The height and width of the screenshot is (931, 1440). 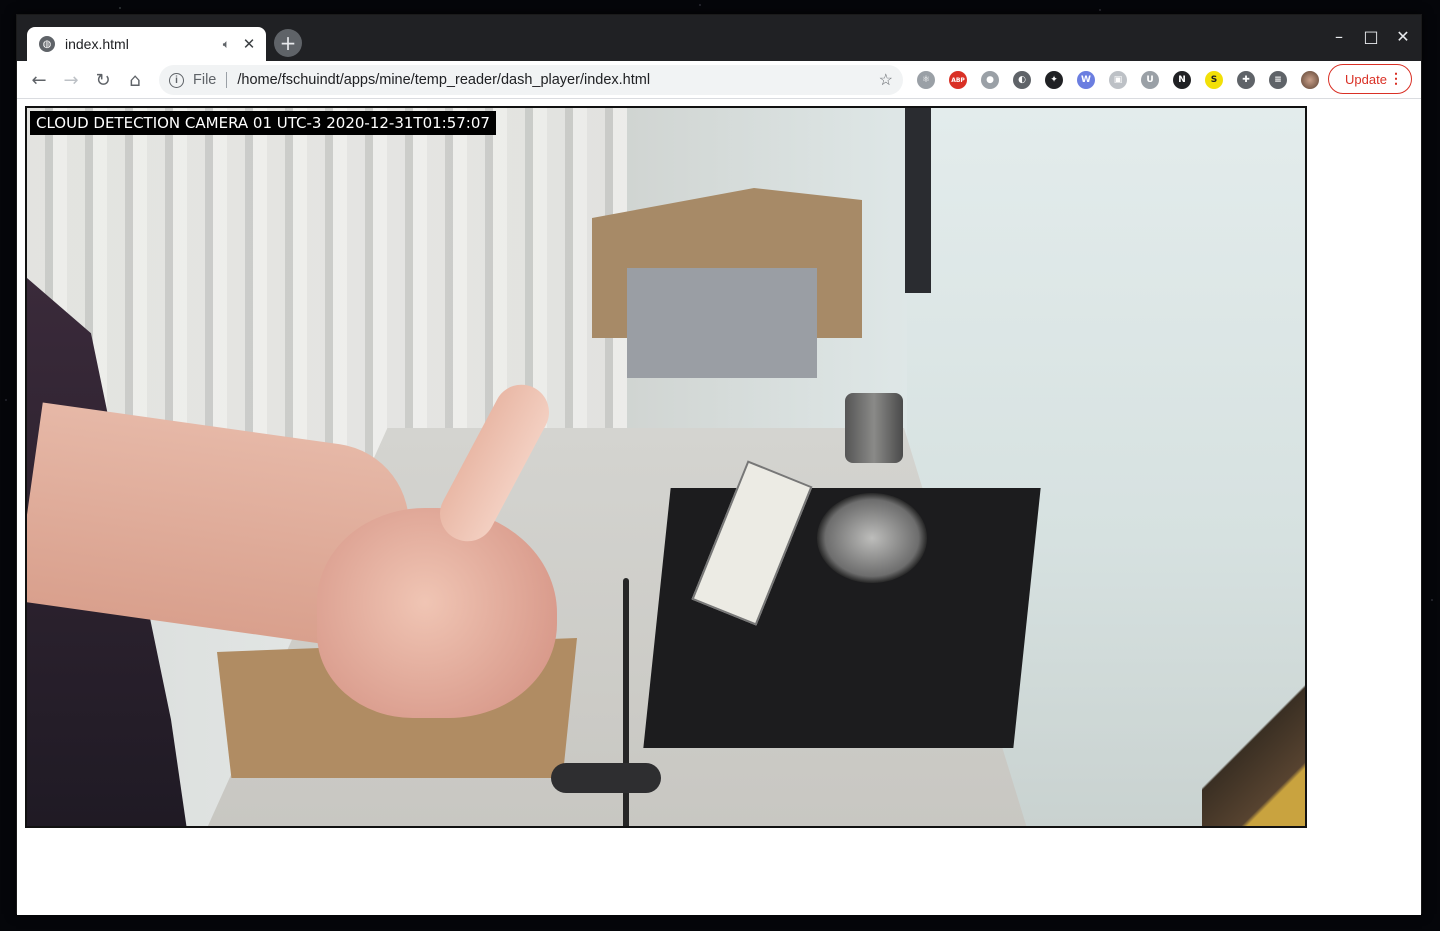 I want to click on home-button: ⌂, so click(x=135, y=80).